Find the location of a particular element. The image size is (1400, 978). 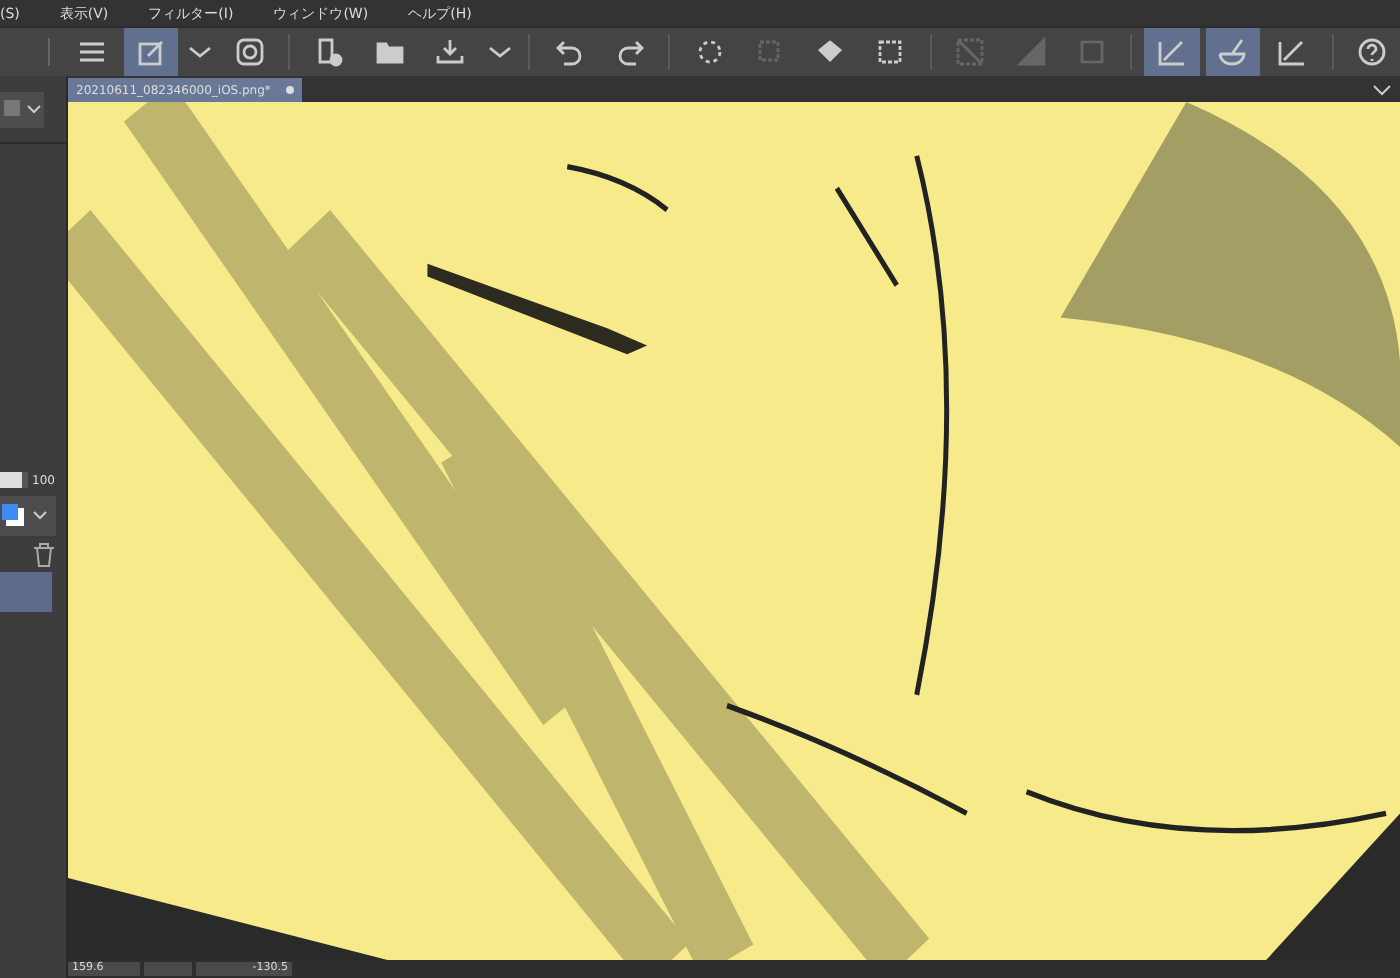

opacity-slider is located at coordinates (14, 480).